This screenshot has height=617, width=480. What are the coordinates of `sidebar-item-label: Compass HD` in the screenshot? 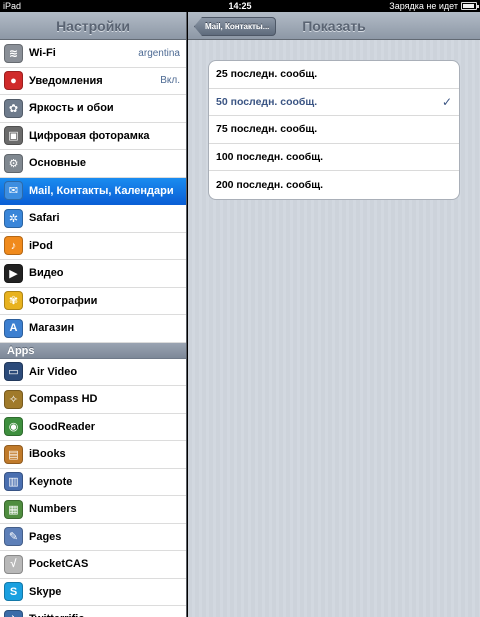 It's located at (63, 399).